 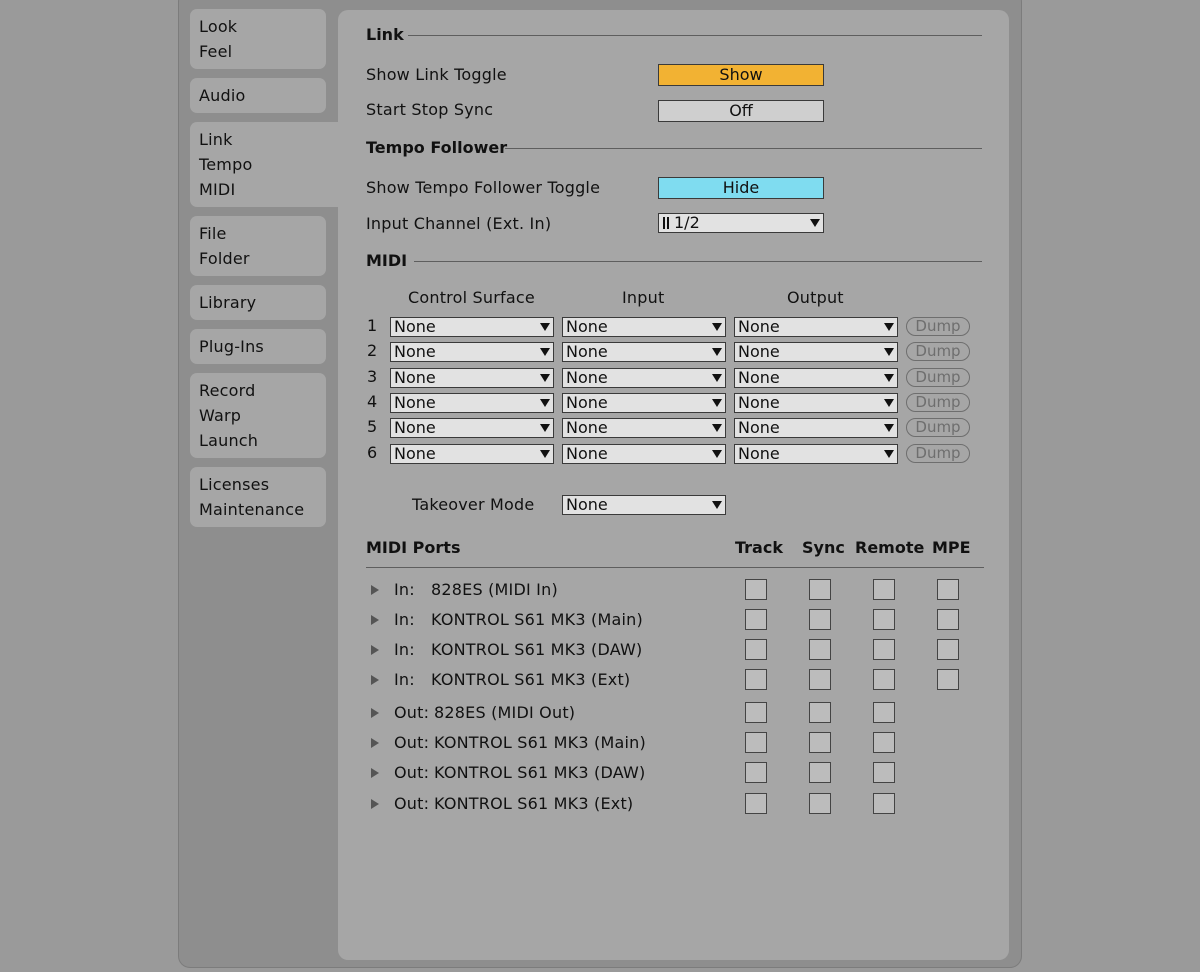 I want to click on sidebar-tab-plug-ins: Plug-Ins, so click(x=258, y=346).